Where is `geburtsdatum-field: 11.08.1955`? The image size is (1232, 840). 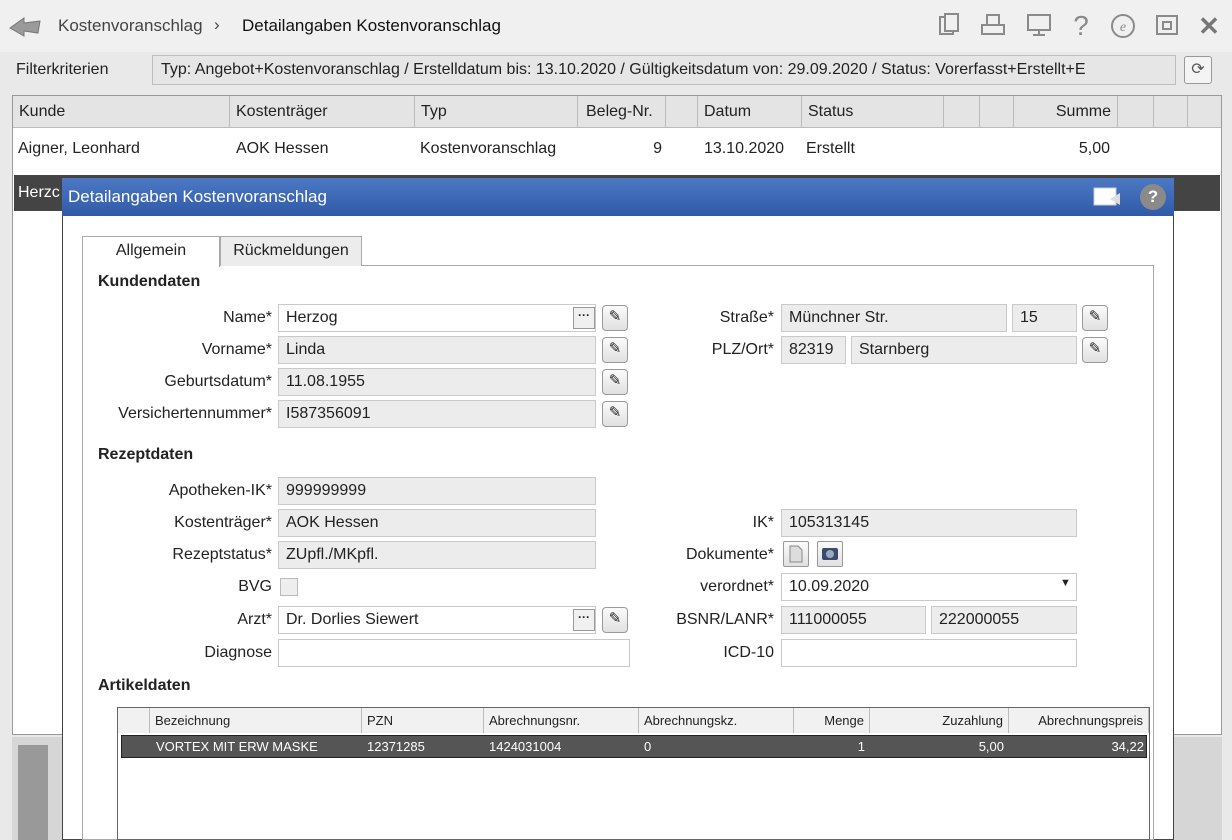
geburtsdatum-field: 11.08.1955 is located at coordinates (437, 382).